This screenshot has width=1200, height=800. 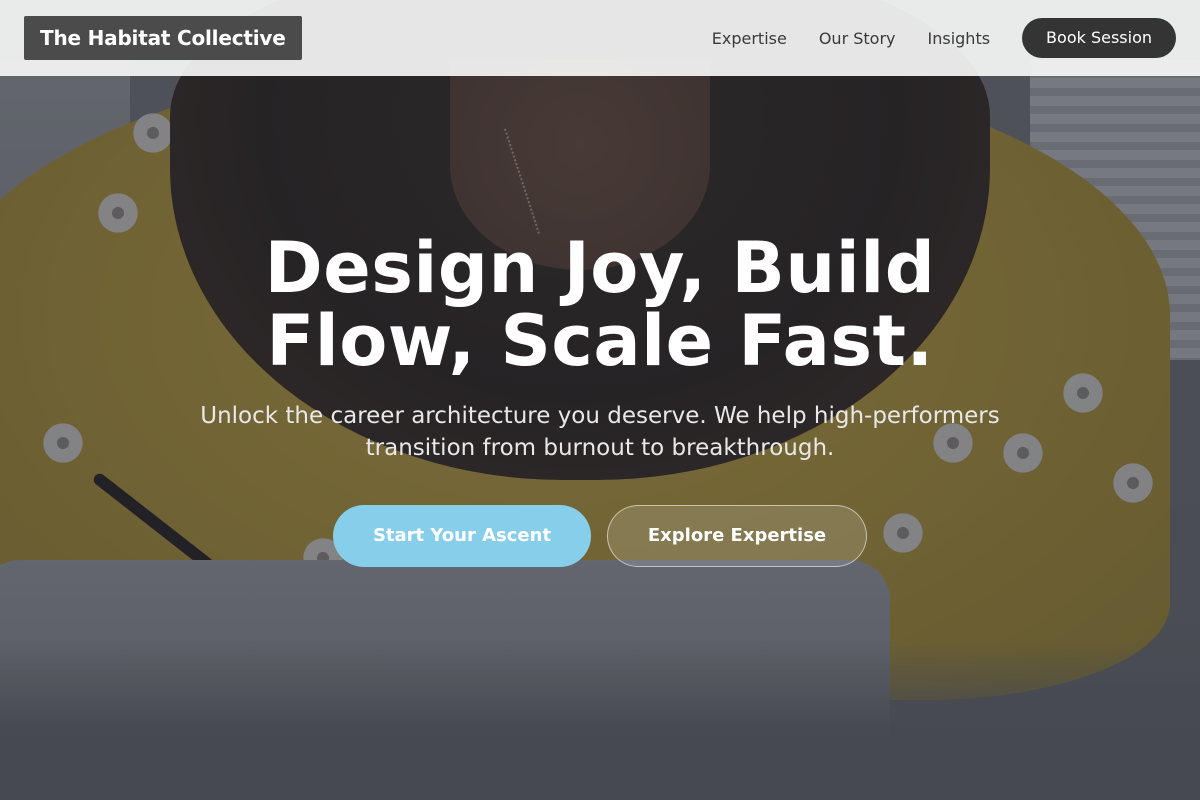 I want to click on hero-title-line-2: Flow, Scale Fast., so click(x=600, y=341).